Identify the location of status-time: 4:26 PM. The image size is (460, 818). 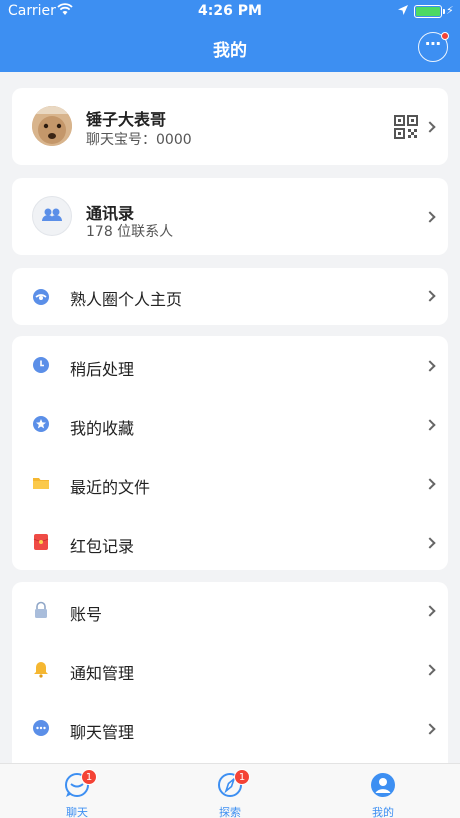
(230, 11).